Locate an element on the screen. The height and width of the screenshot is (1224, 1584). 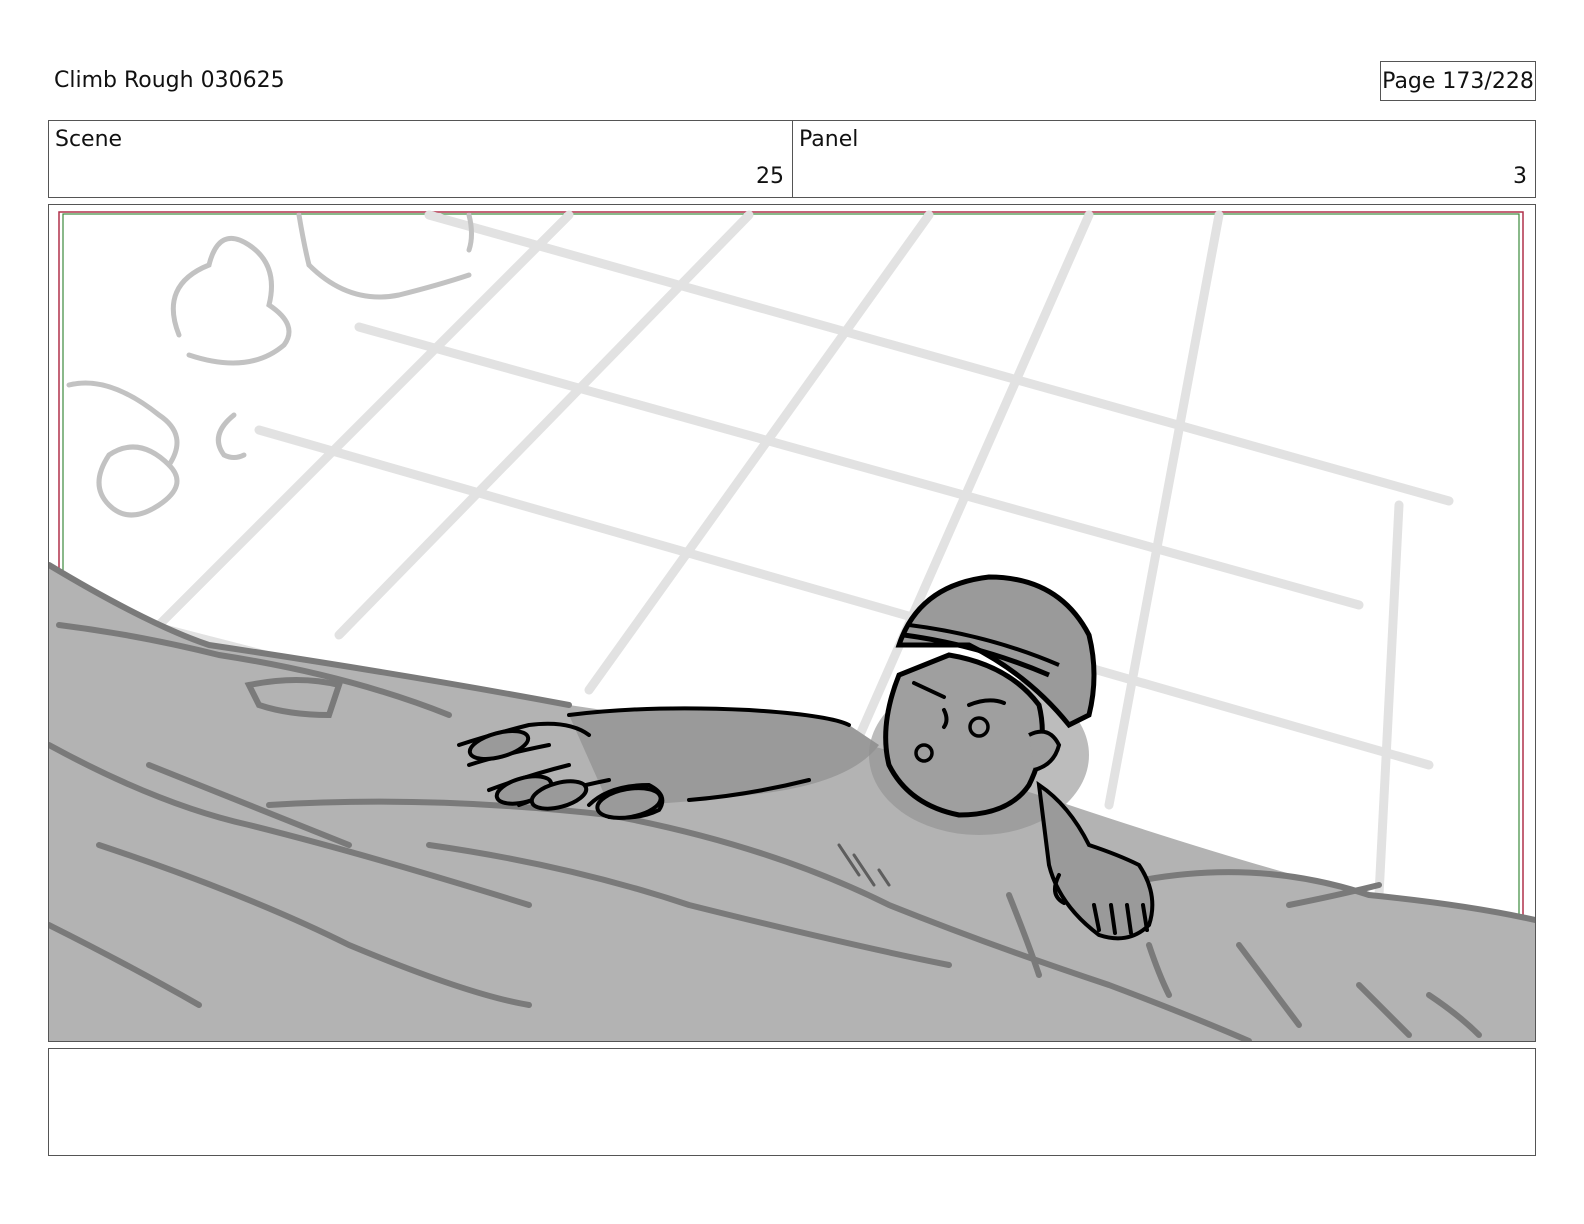
scene-number: 25 is located at coordinates (770, 176).